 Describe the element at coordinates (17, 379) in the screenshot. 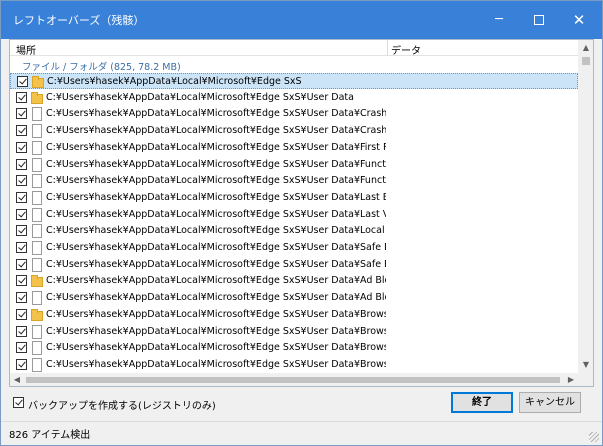

I see `scroll-left-icon: ◀` at that location.